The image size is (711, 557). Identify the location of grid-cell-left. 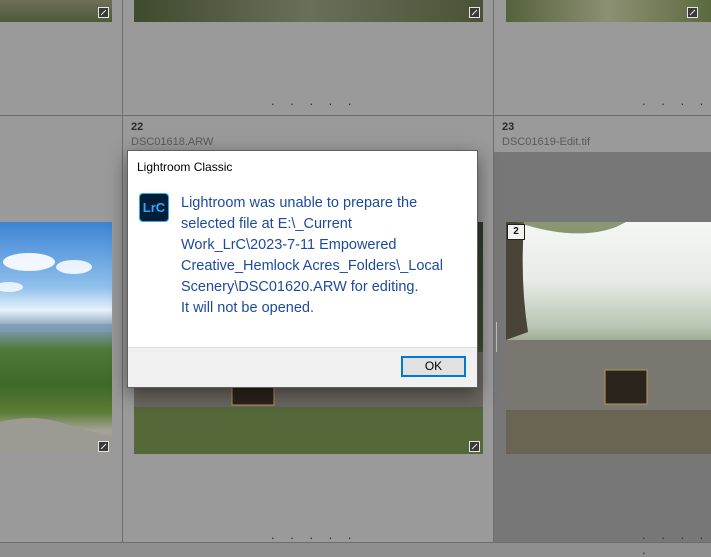
(61, 329).